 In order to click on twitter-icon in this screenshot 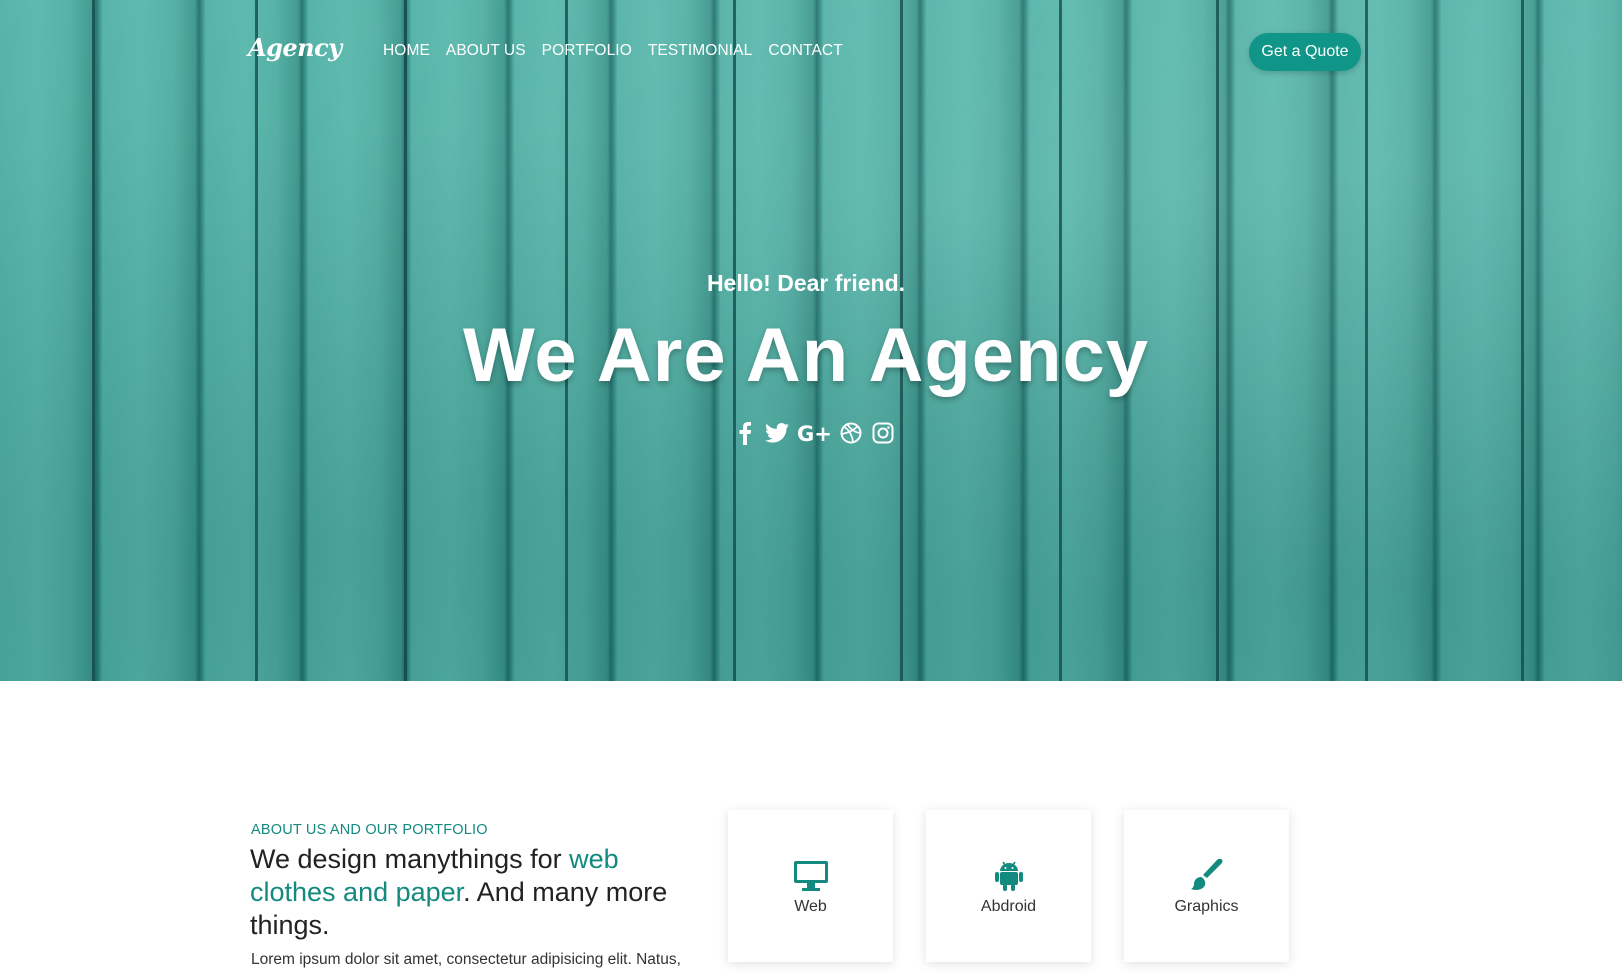, I will do `click(777, 433)`.